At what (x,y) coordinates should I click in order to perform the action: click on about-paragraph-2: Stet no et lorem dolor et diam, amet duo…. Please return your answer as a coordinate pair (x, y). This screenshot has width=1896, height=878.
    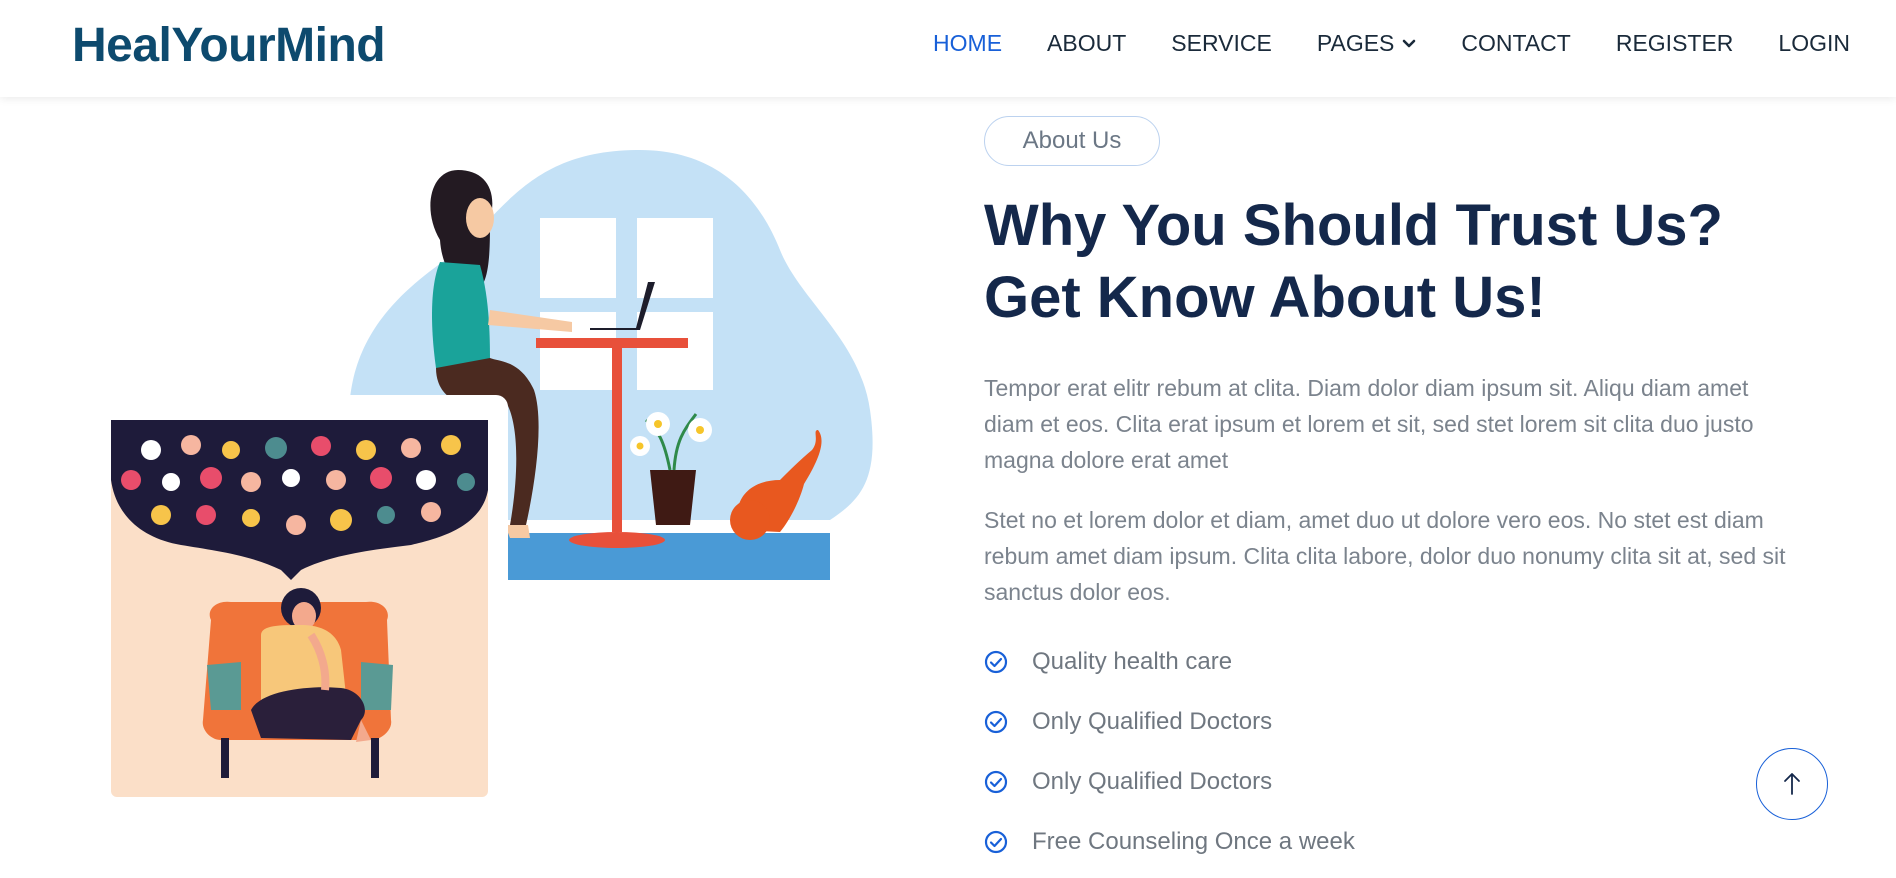
    Looking at the image, I should click on (1385, 556).